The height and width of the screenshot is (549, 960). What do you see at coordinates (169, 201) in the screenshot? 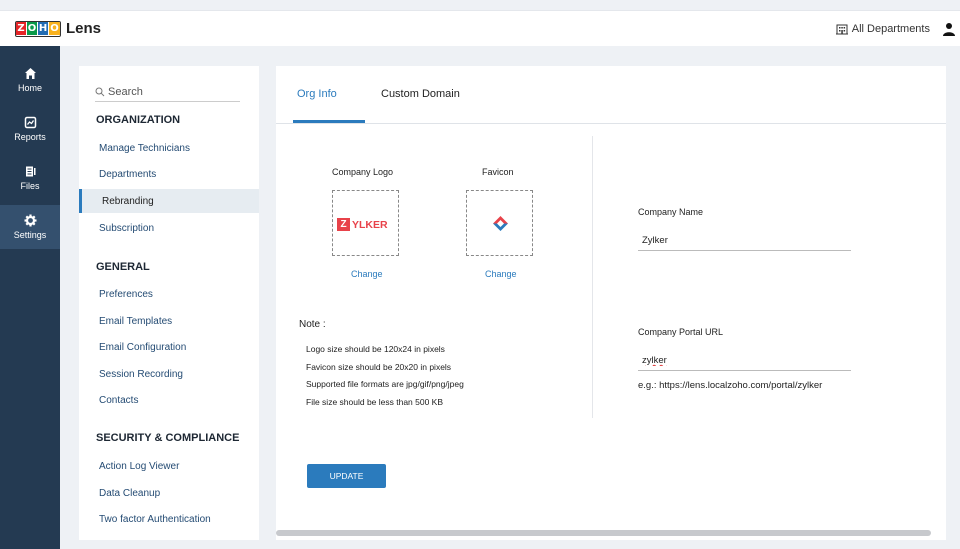
I see `menu-item-rebranding: Rebranding` at bounding box center [169, 201].